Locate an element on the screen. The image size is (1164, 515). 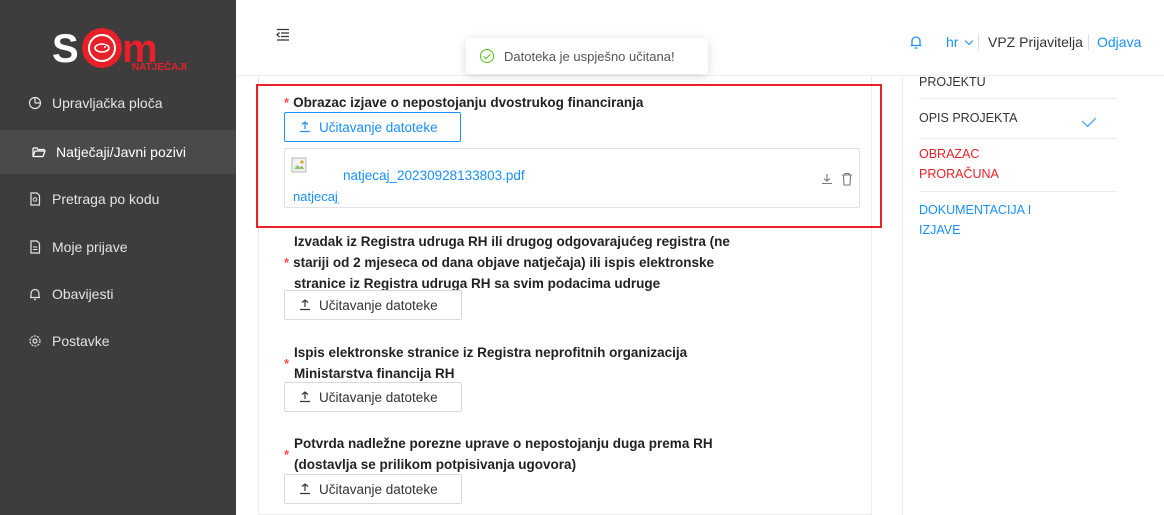
checkmark-icon is located at coordinates (1089, 120).